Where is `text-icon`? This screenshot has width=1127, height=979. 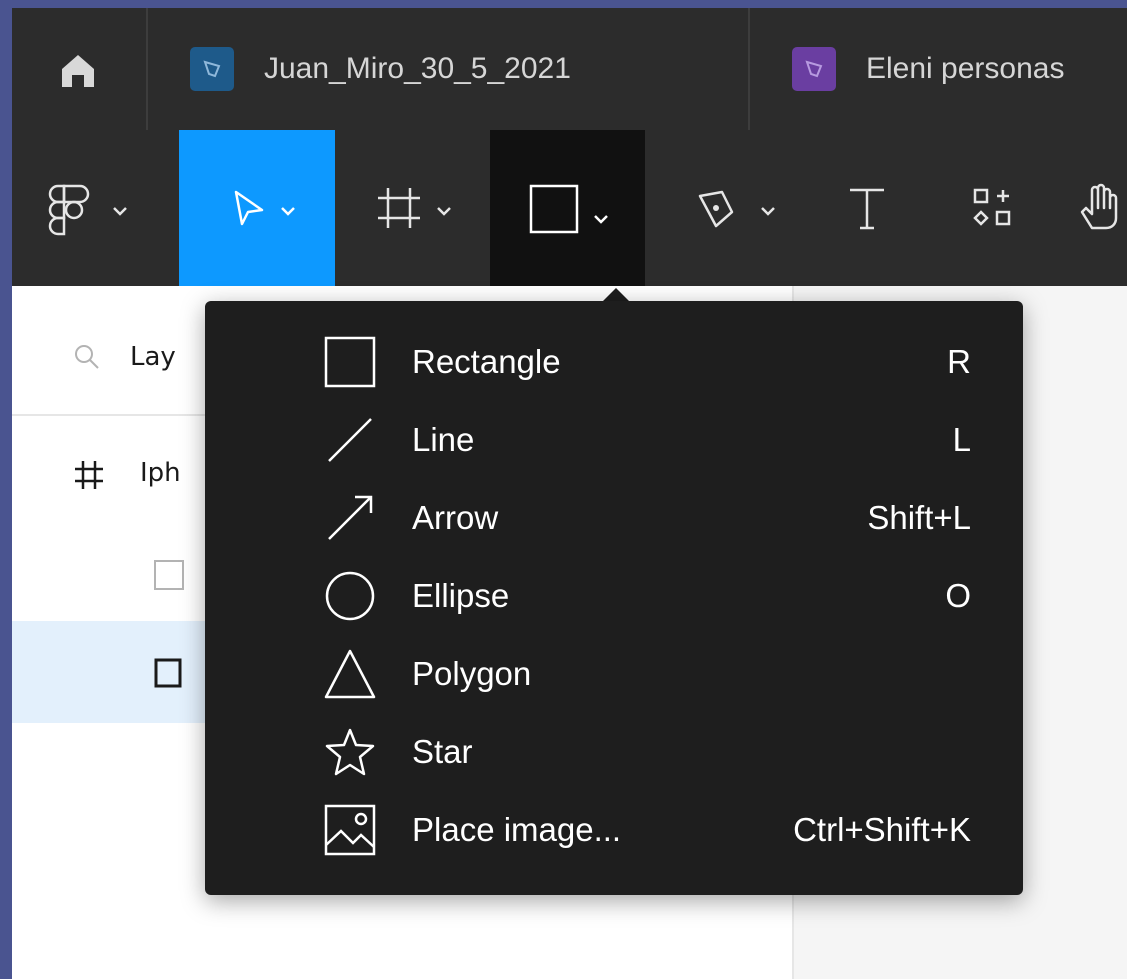 text-icon is located at coordinates (867, 209).